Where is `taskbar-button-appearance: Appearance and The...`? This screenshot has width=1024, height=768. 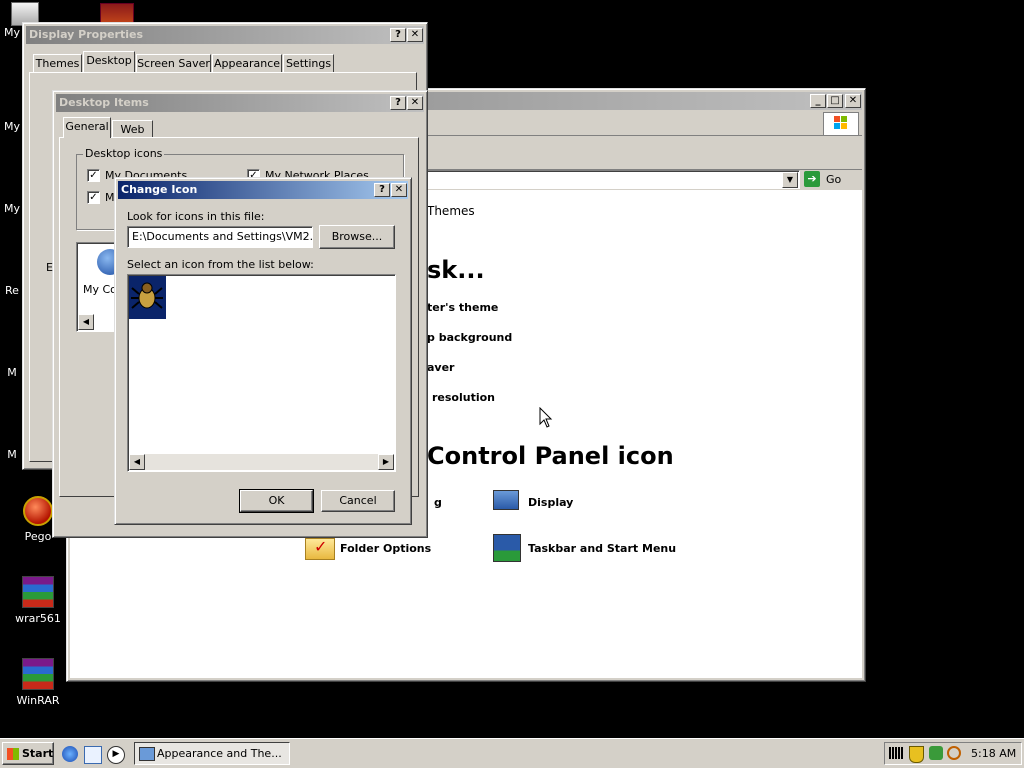 taskbar-button-appearance: Appearance and The... is located at coordinates (212, 753).